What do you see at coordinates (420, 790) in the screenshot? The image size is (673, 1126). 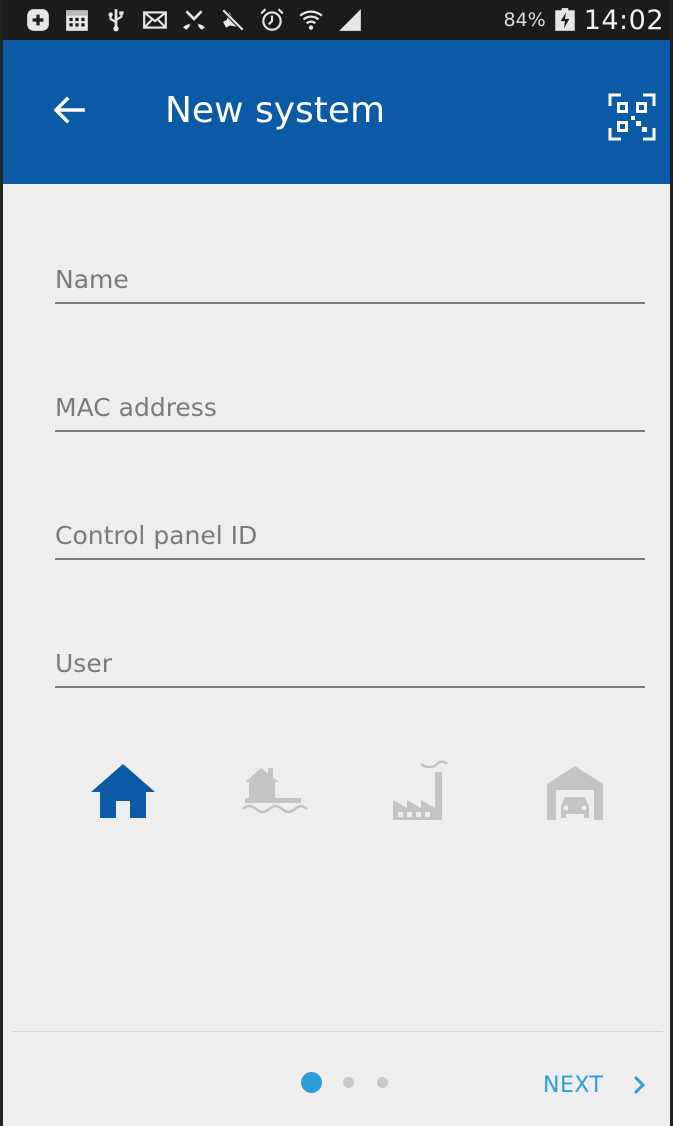 I see `factory-icon` at bounding box center [420, 790].